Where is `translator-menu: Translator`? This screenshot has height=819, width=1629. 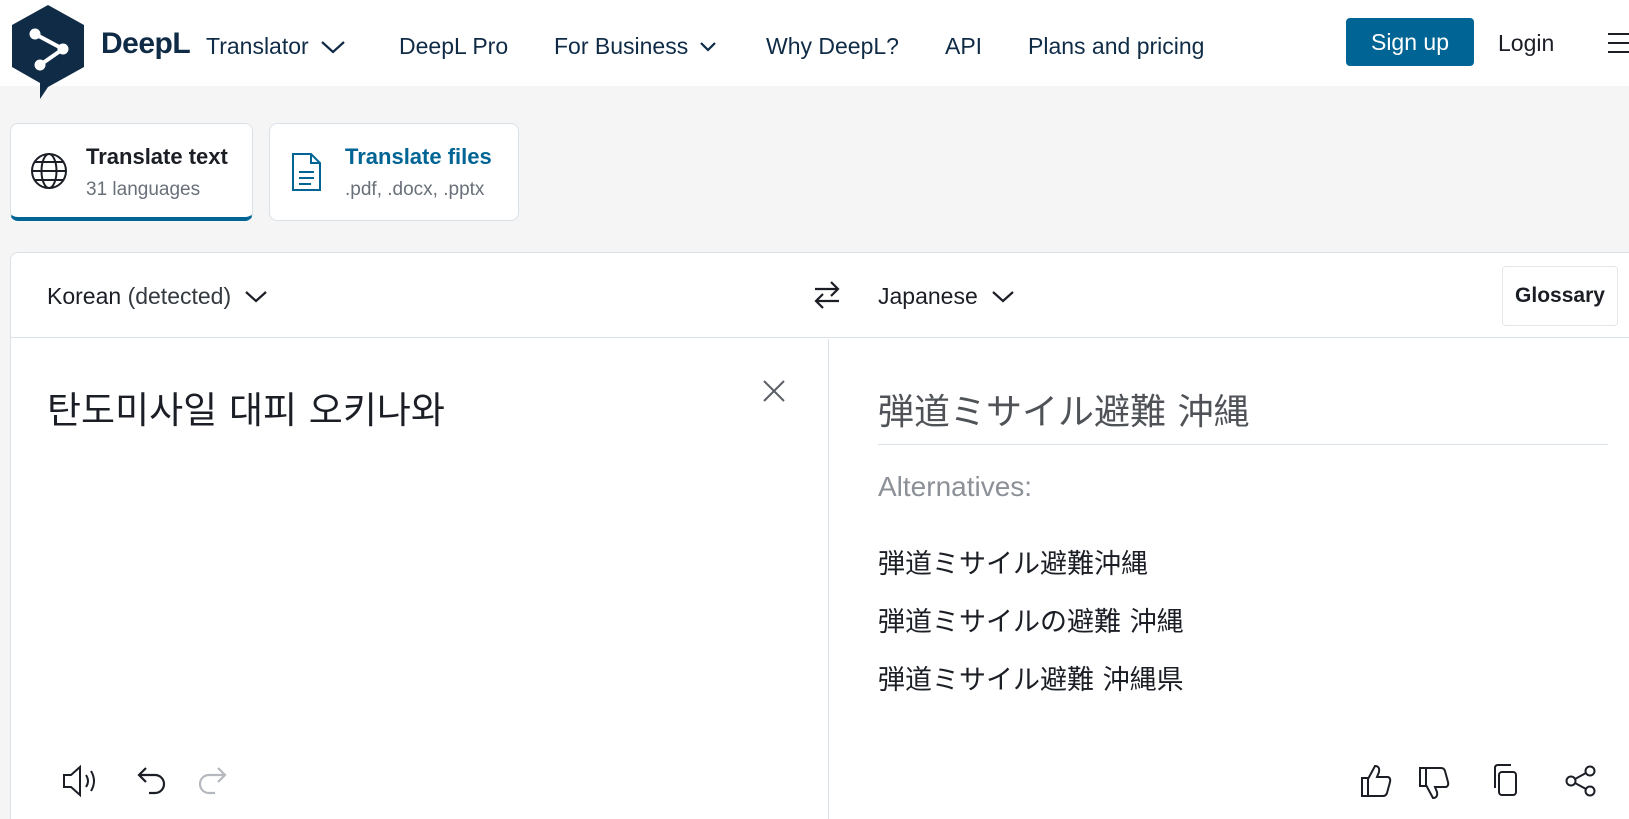 translator-menu: Translator is located at coordinates (276, 46).